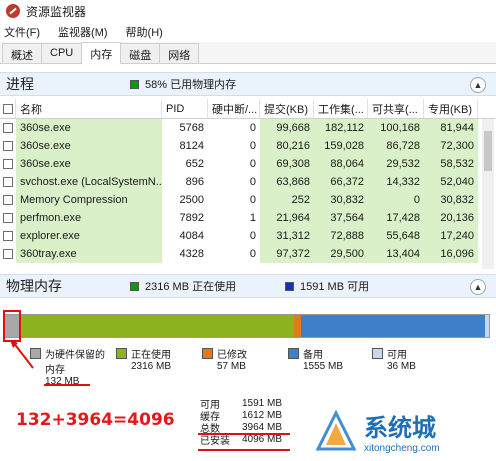  I want to click on watermark: 系统城 xitongcheng.com, so click(404, 431).